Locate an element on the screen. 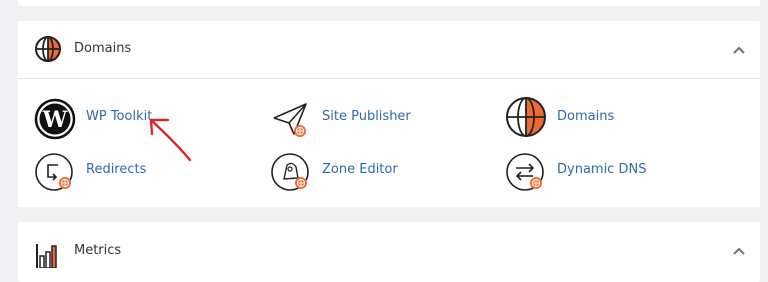 This screenshot has height=282, width=768. domains-section-title: Domains is located at coordinates (103, 48).